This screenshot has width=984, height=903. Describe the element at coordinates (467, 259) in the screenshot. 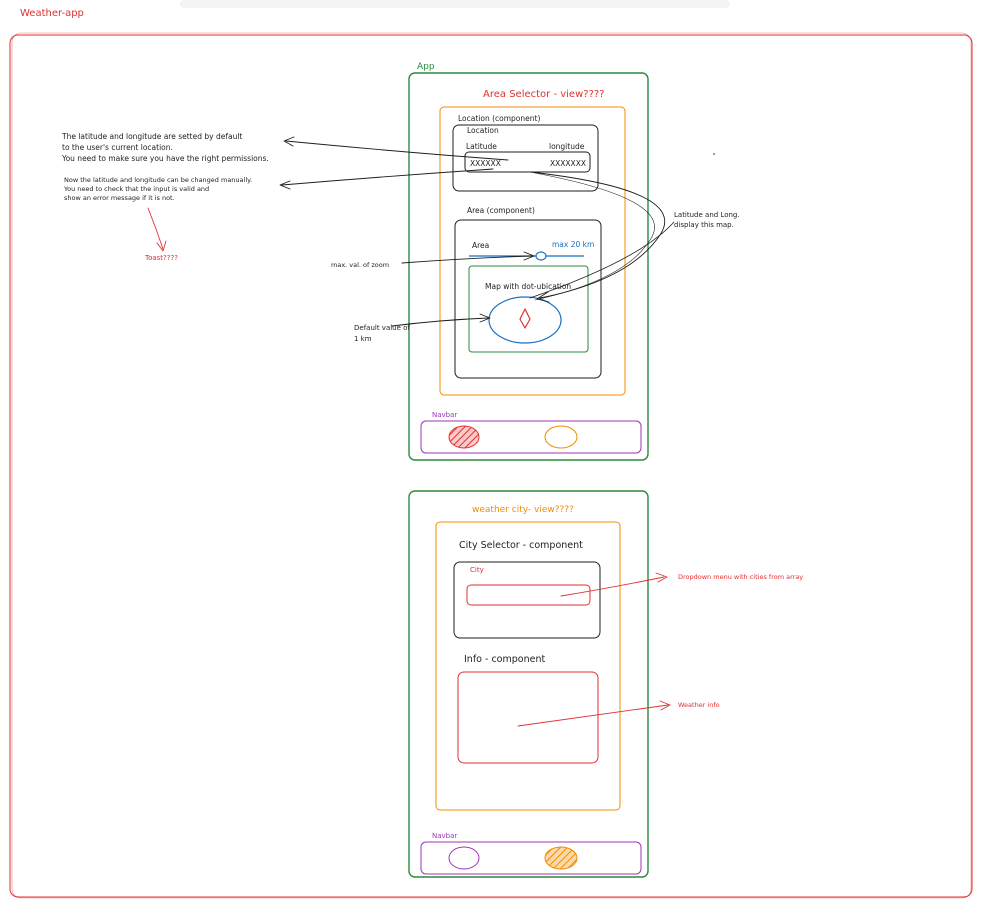

I see `arrow-max-zoom-to-slider` at that location.